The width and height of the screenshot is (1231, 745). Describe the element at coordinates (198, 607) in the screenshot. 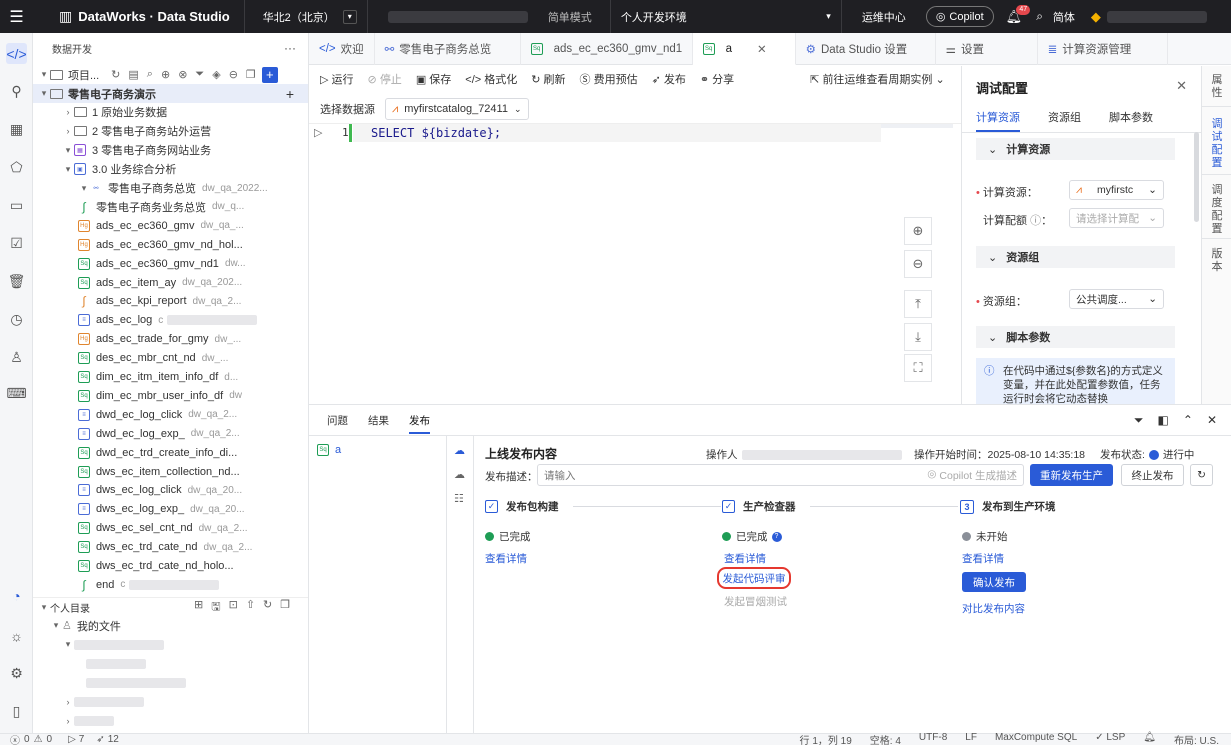

I see `new-folder-icon: ⊞` at that location.